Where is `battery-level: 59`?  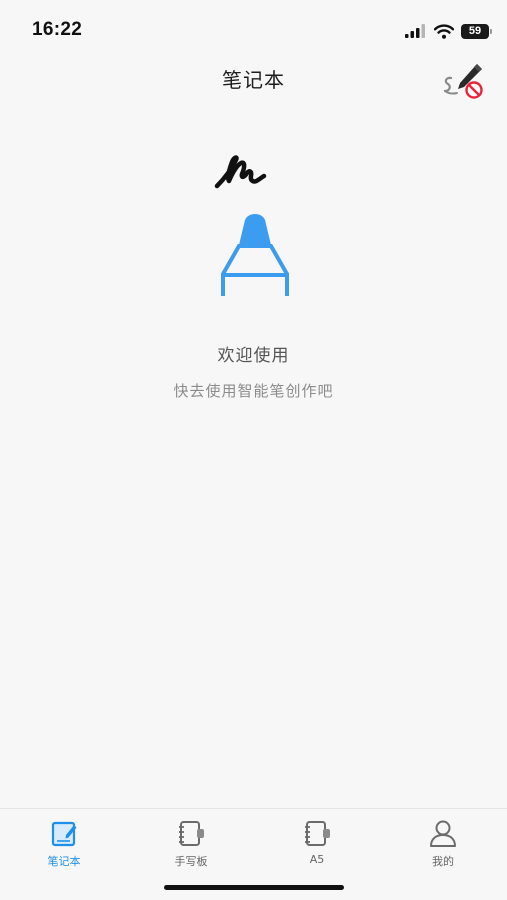
battery-level: 59 is located at coordinates (475, 31).